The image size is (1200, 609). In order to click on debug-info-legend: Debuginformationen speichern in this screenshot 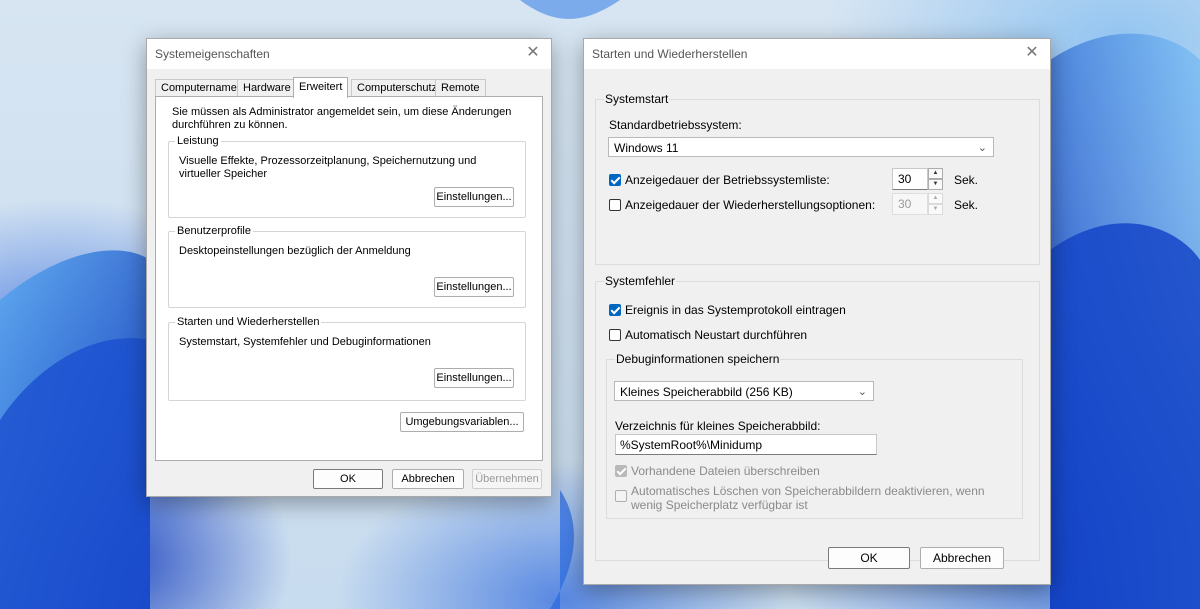, I will do `click(698, 359)`.